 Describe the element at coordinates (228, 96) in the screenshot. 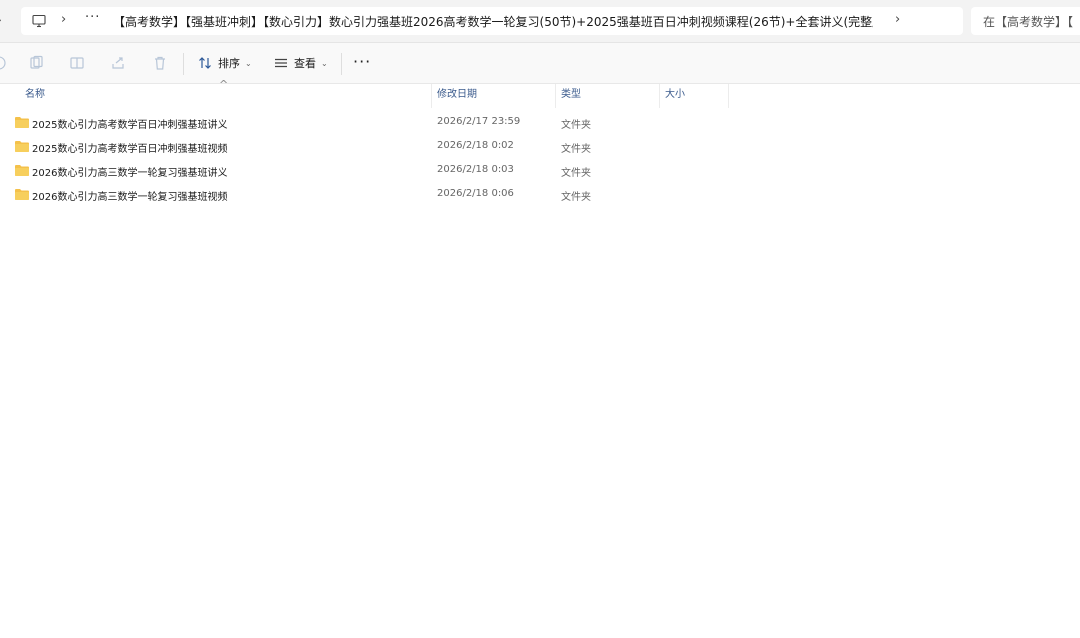

I see `column-header-name: 名称` at that location.